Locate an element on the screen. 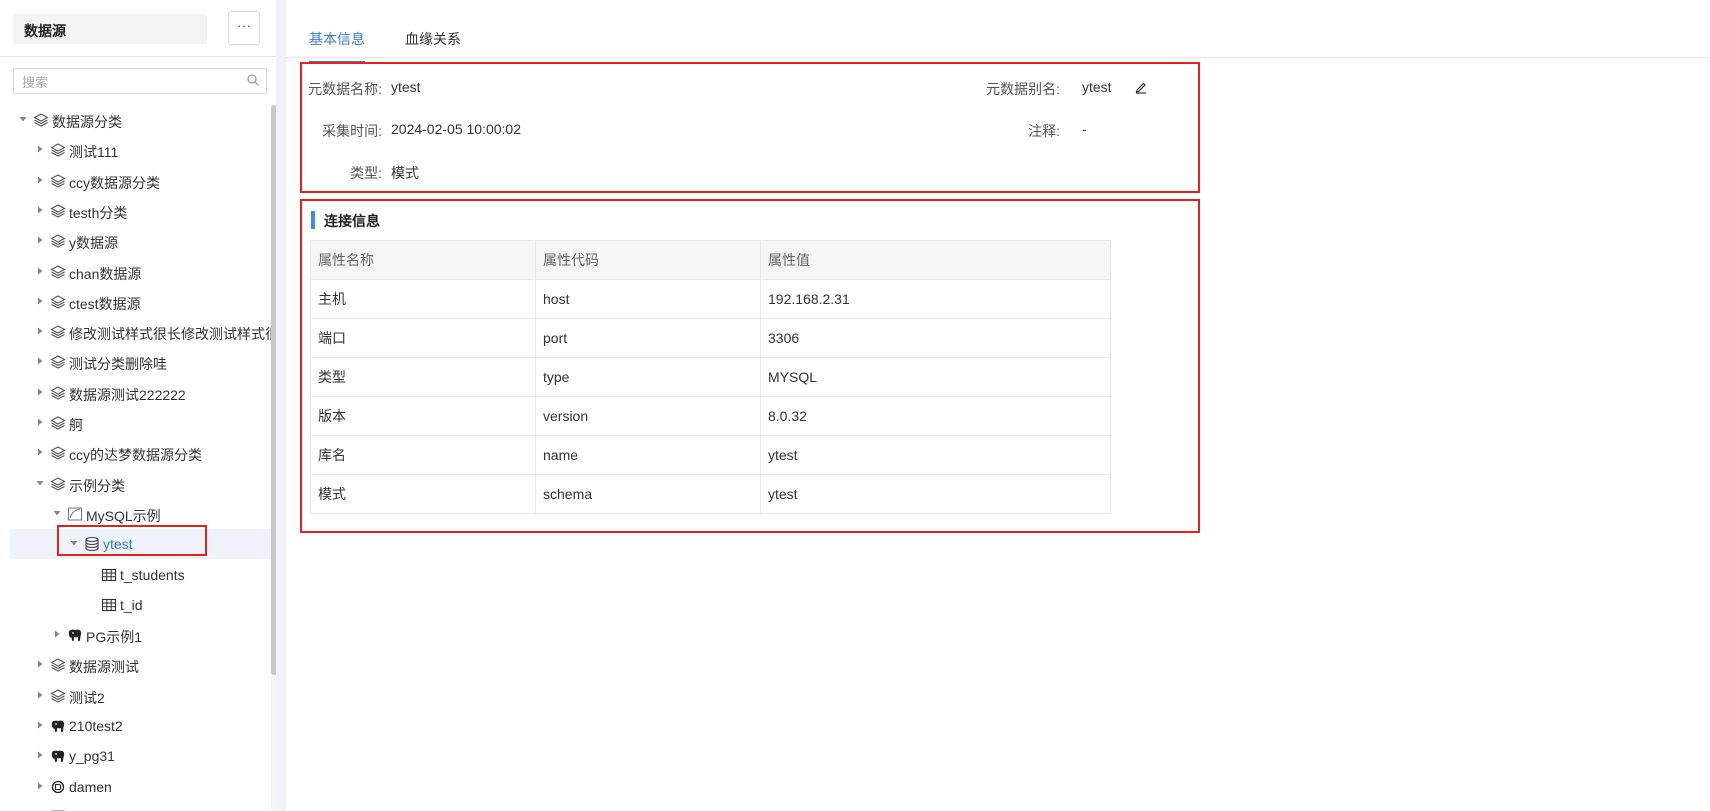  table-row: 主机 host 192.168.2.31 is located at coordinates (710, 299).